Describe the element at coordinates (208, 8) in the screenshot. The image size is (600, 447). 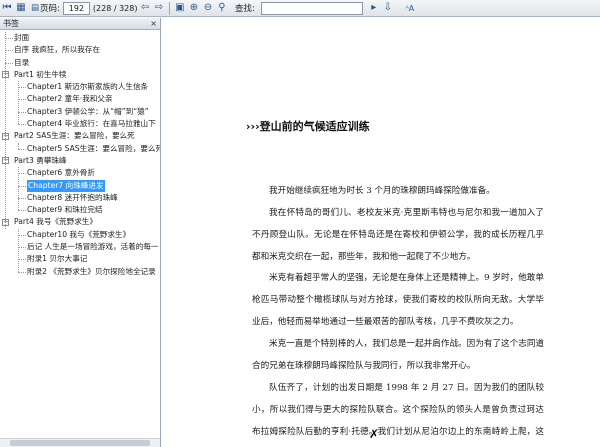
I see `zoom-out-icon: ⊖` at that location.